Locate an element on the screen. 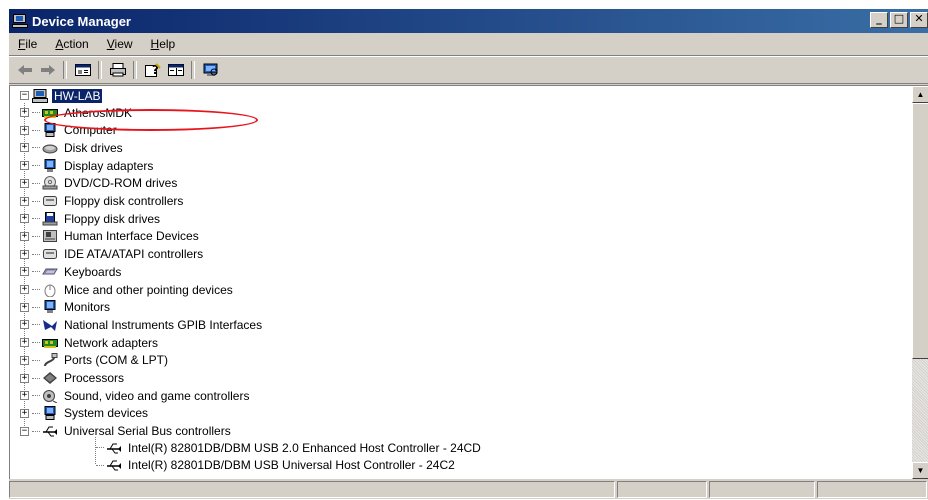 The image size is (928, 500). monitor-icon is located at coordinates (50, 307).